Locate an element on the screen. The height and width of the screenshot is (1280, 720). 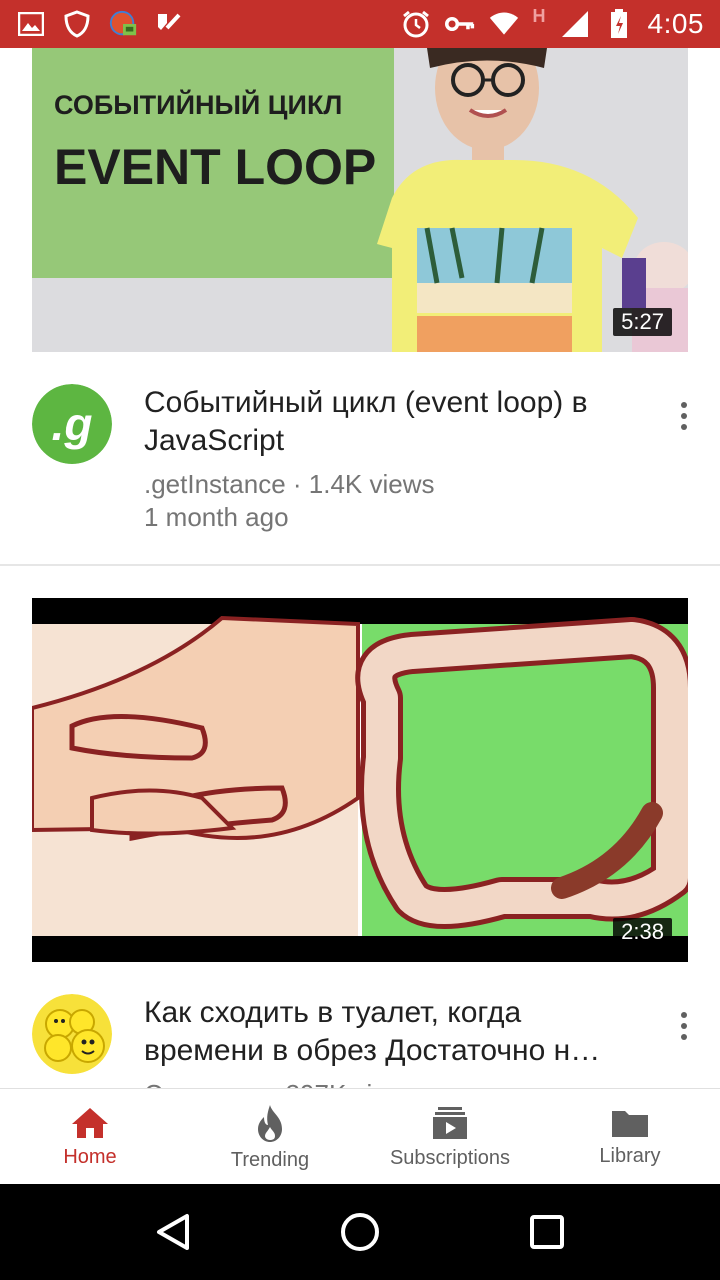
back-icon is located at coordinates (173, 1232).